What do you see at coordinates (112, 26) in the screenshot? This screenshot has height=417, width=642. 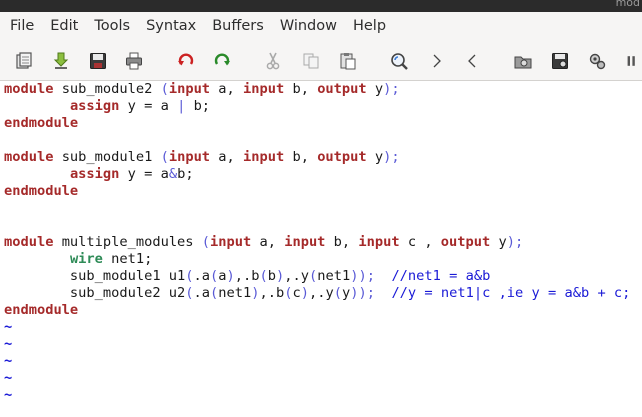 I see `menu-tools: Tools` at bounding box center [112, 26].